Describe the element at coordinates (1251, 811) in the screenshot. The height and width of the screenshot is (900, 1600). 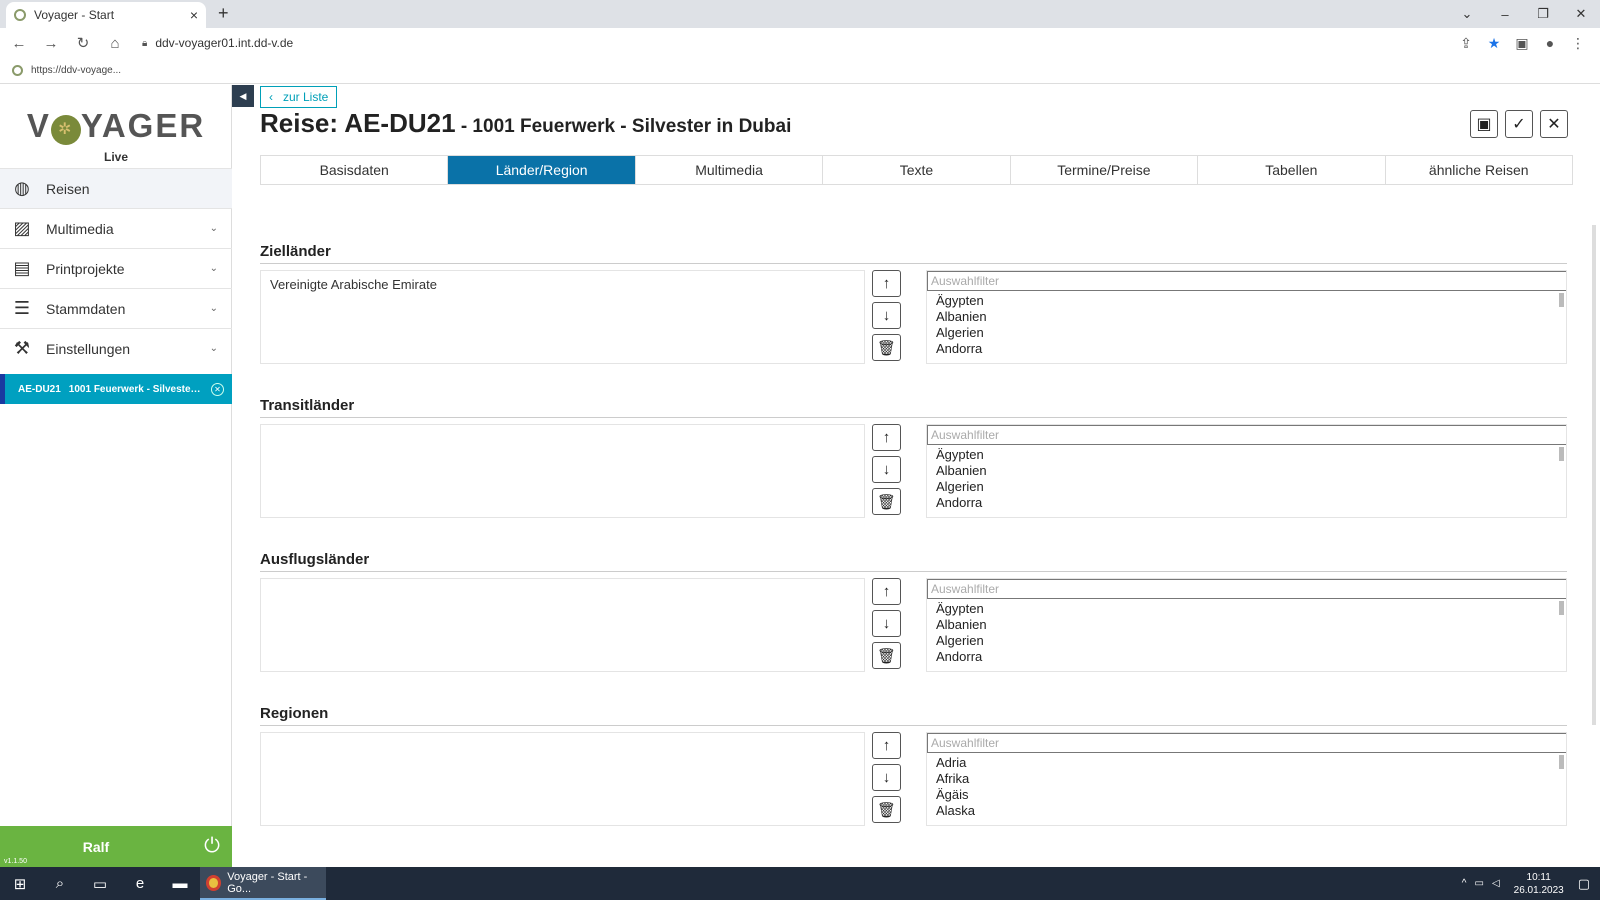
I see `list-item: Alaska` at that location.